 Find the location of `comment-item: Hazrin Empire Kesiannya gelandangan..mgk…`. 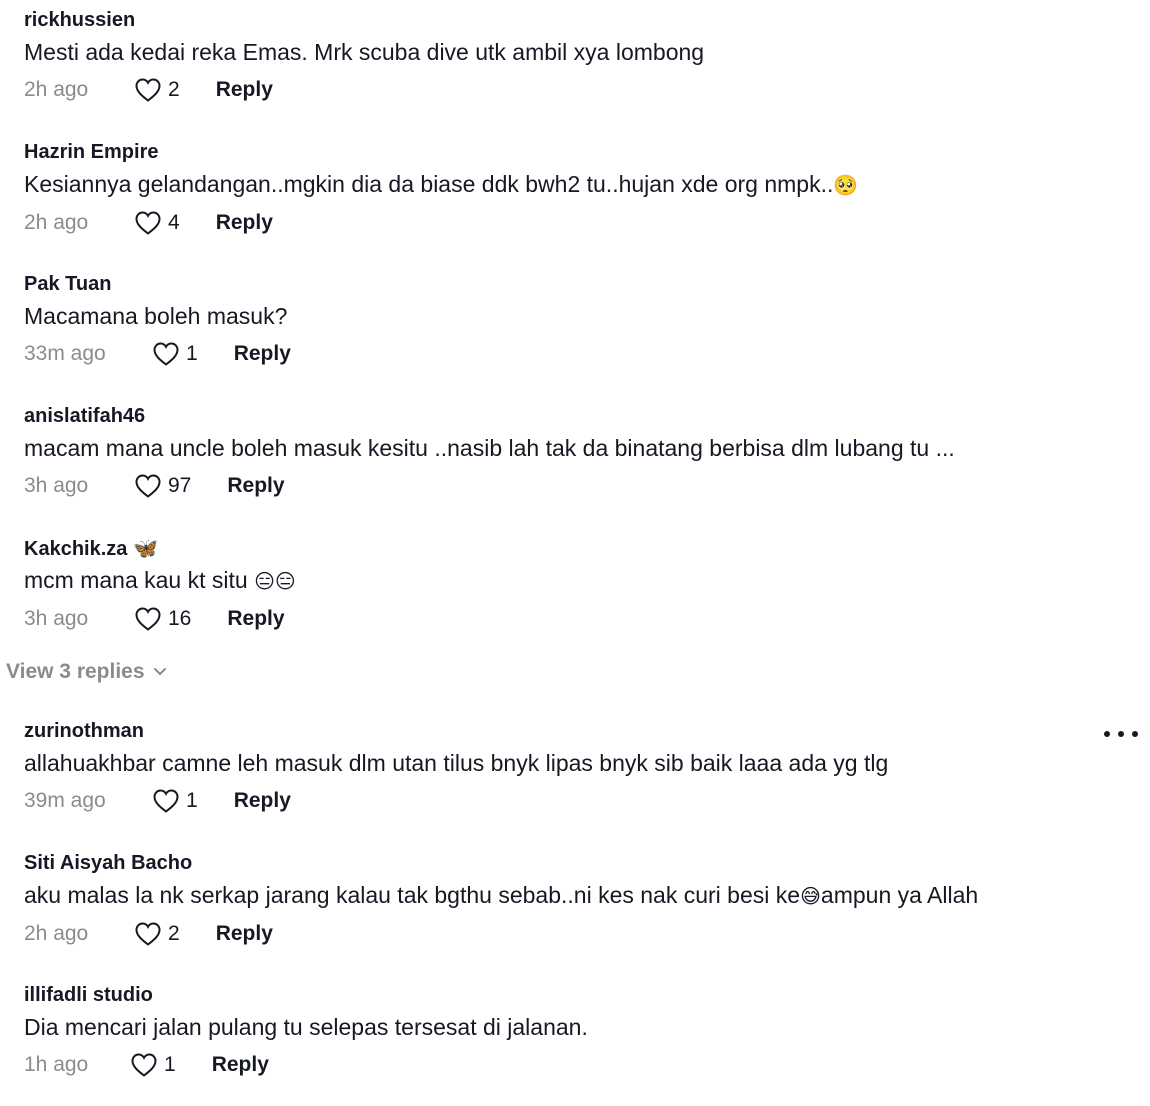

comment-item: Hazrin Empire Kesiannya gelandangan..mgk… is located at coordinates (587, 188).